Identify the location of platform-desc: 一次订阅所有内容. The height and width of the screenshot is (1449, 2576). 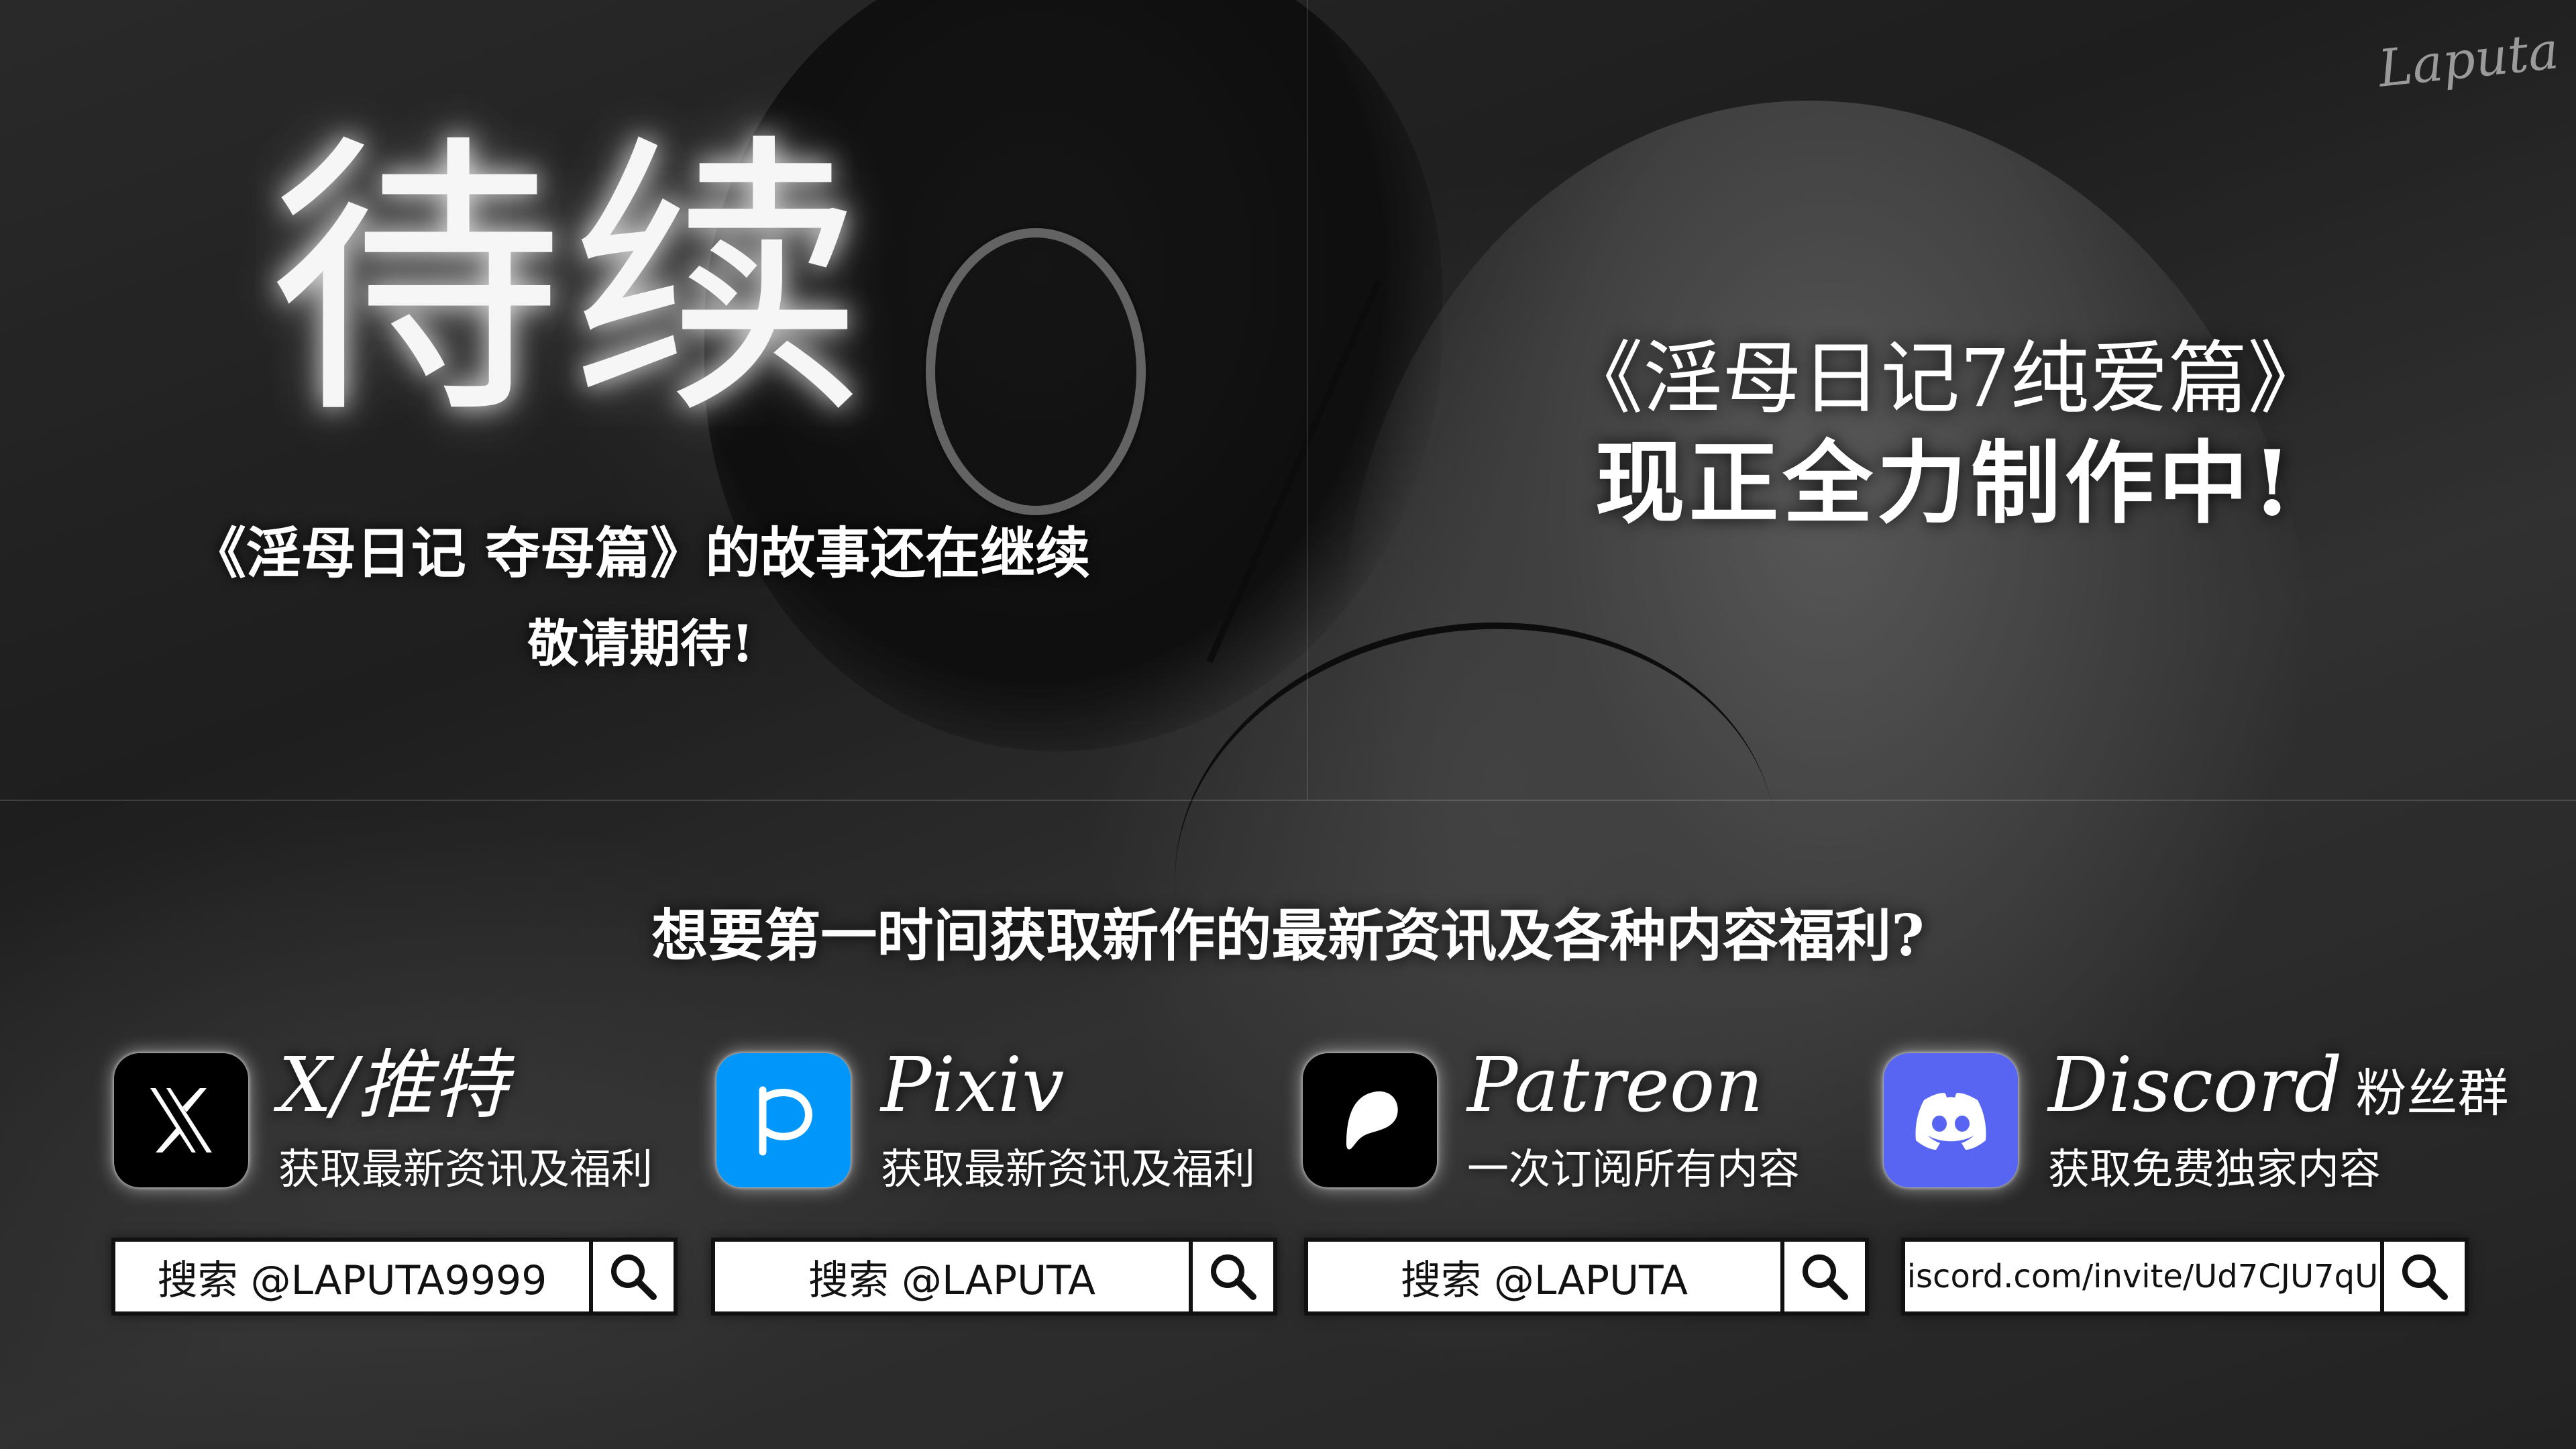
(1634, 1168).